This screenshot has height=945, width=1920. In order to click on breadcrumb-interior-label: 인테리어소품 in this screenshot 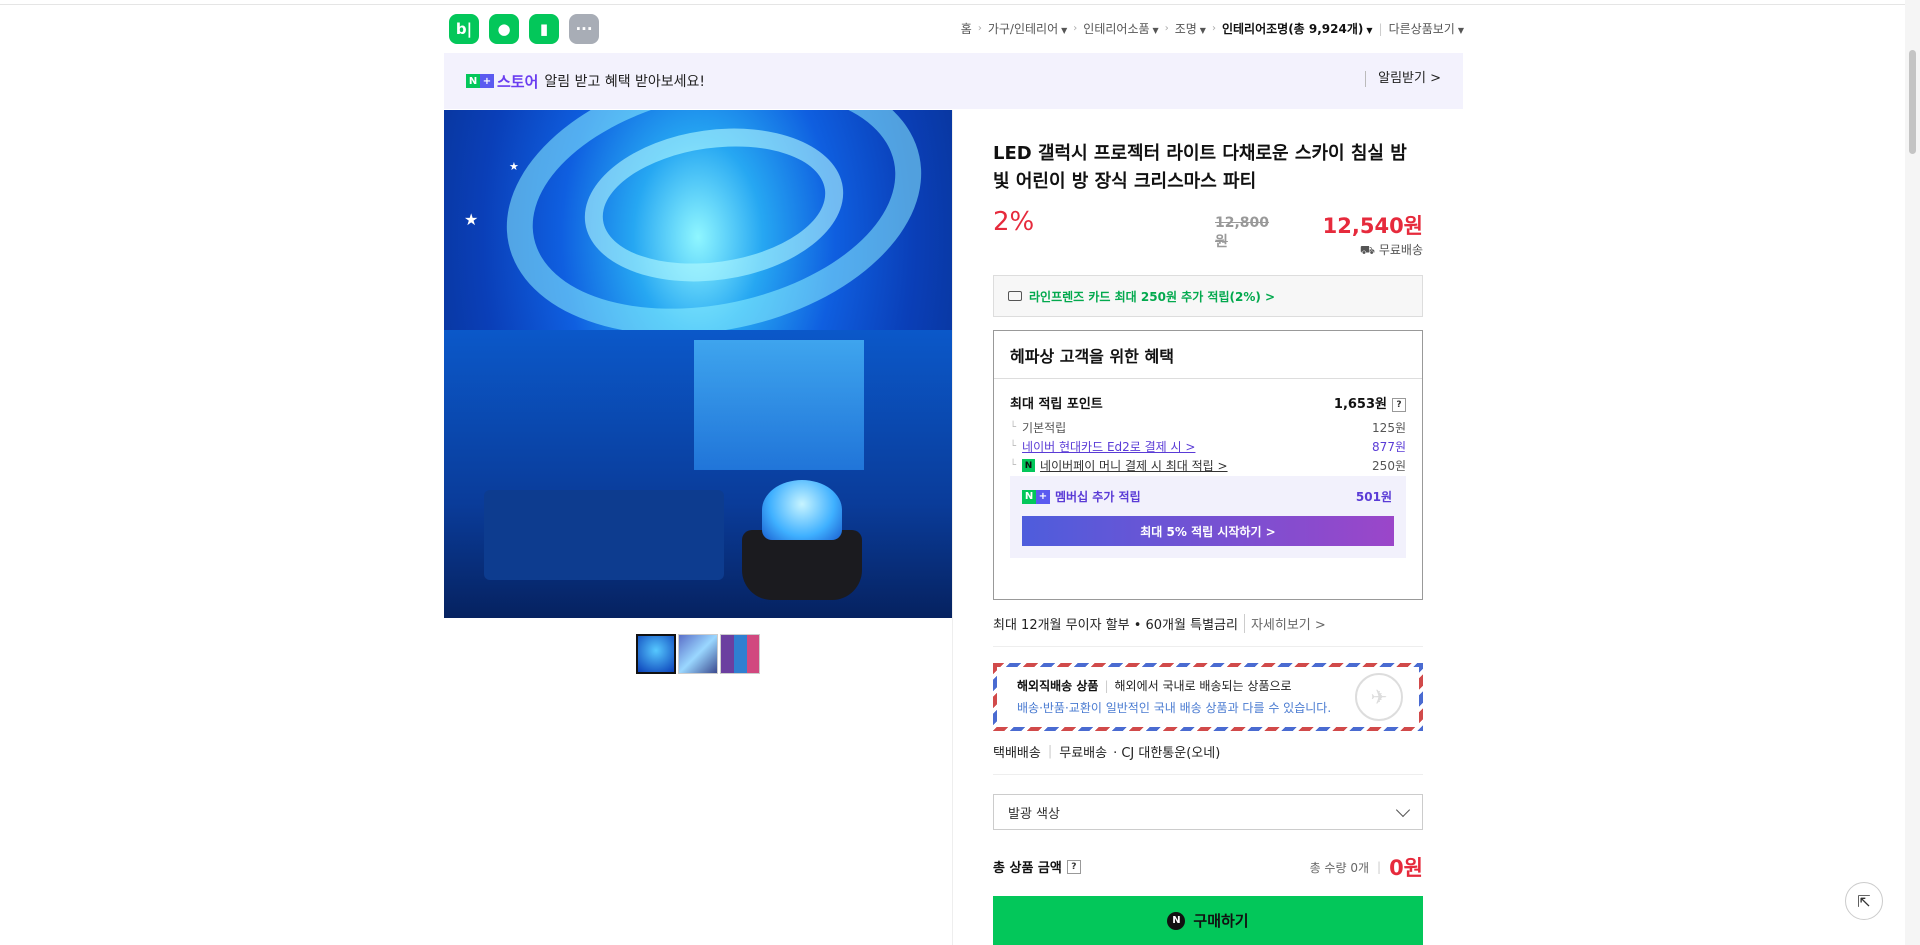, I will do `click(1116, 29)`.